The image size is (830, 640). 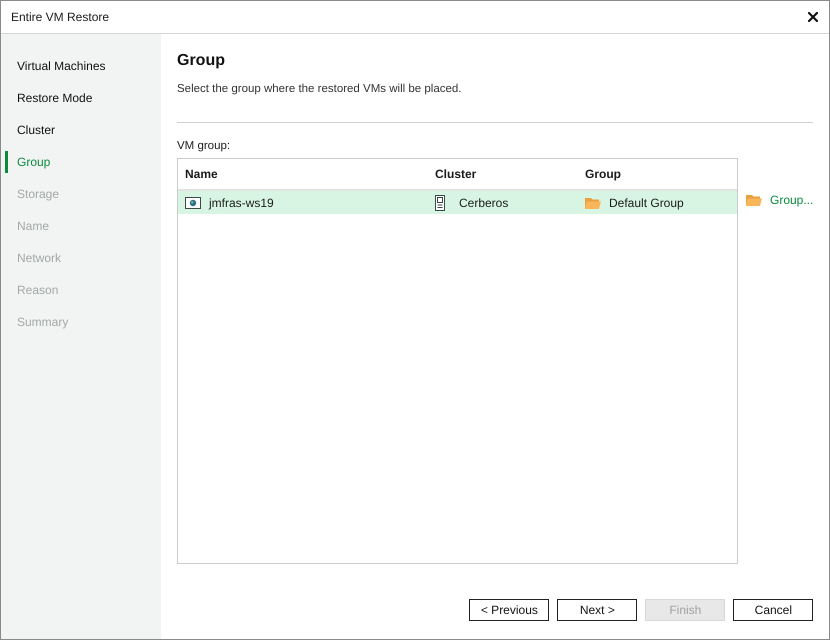 What do you see at coordinates (646, 203) in the screenshot?
I see `group-cell: Default Group` at bounding box center [646, 203].